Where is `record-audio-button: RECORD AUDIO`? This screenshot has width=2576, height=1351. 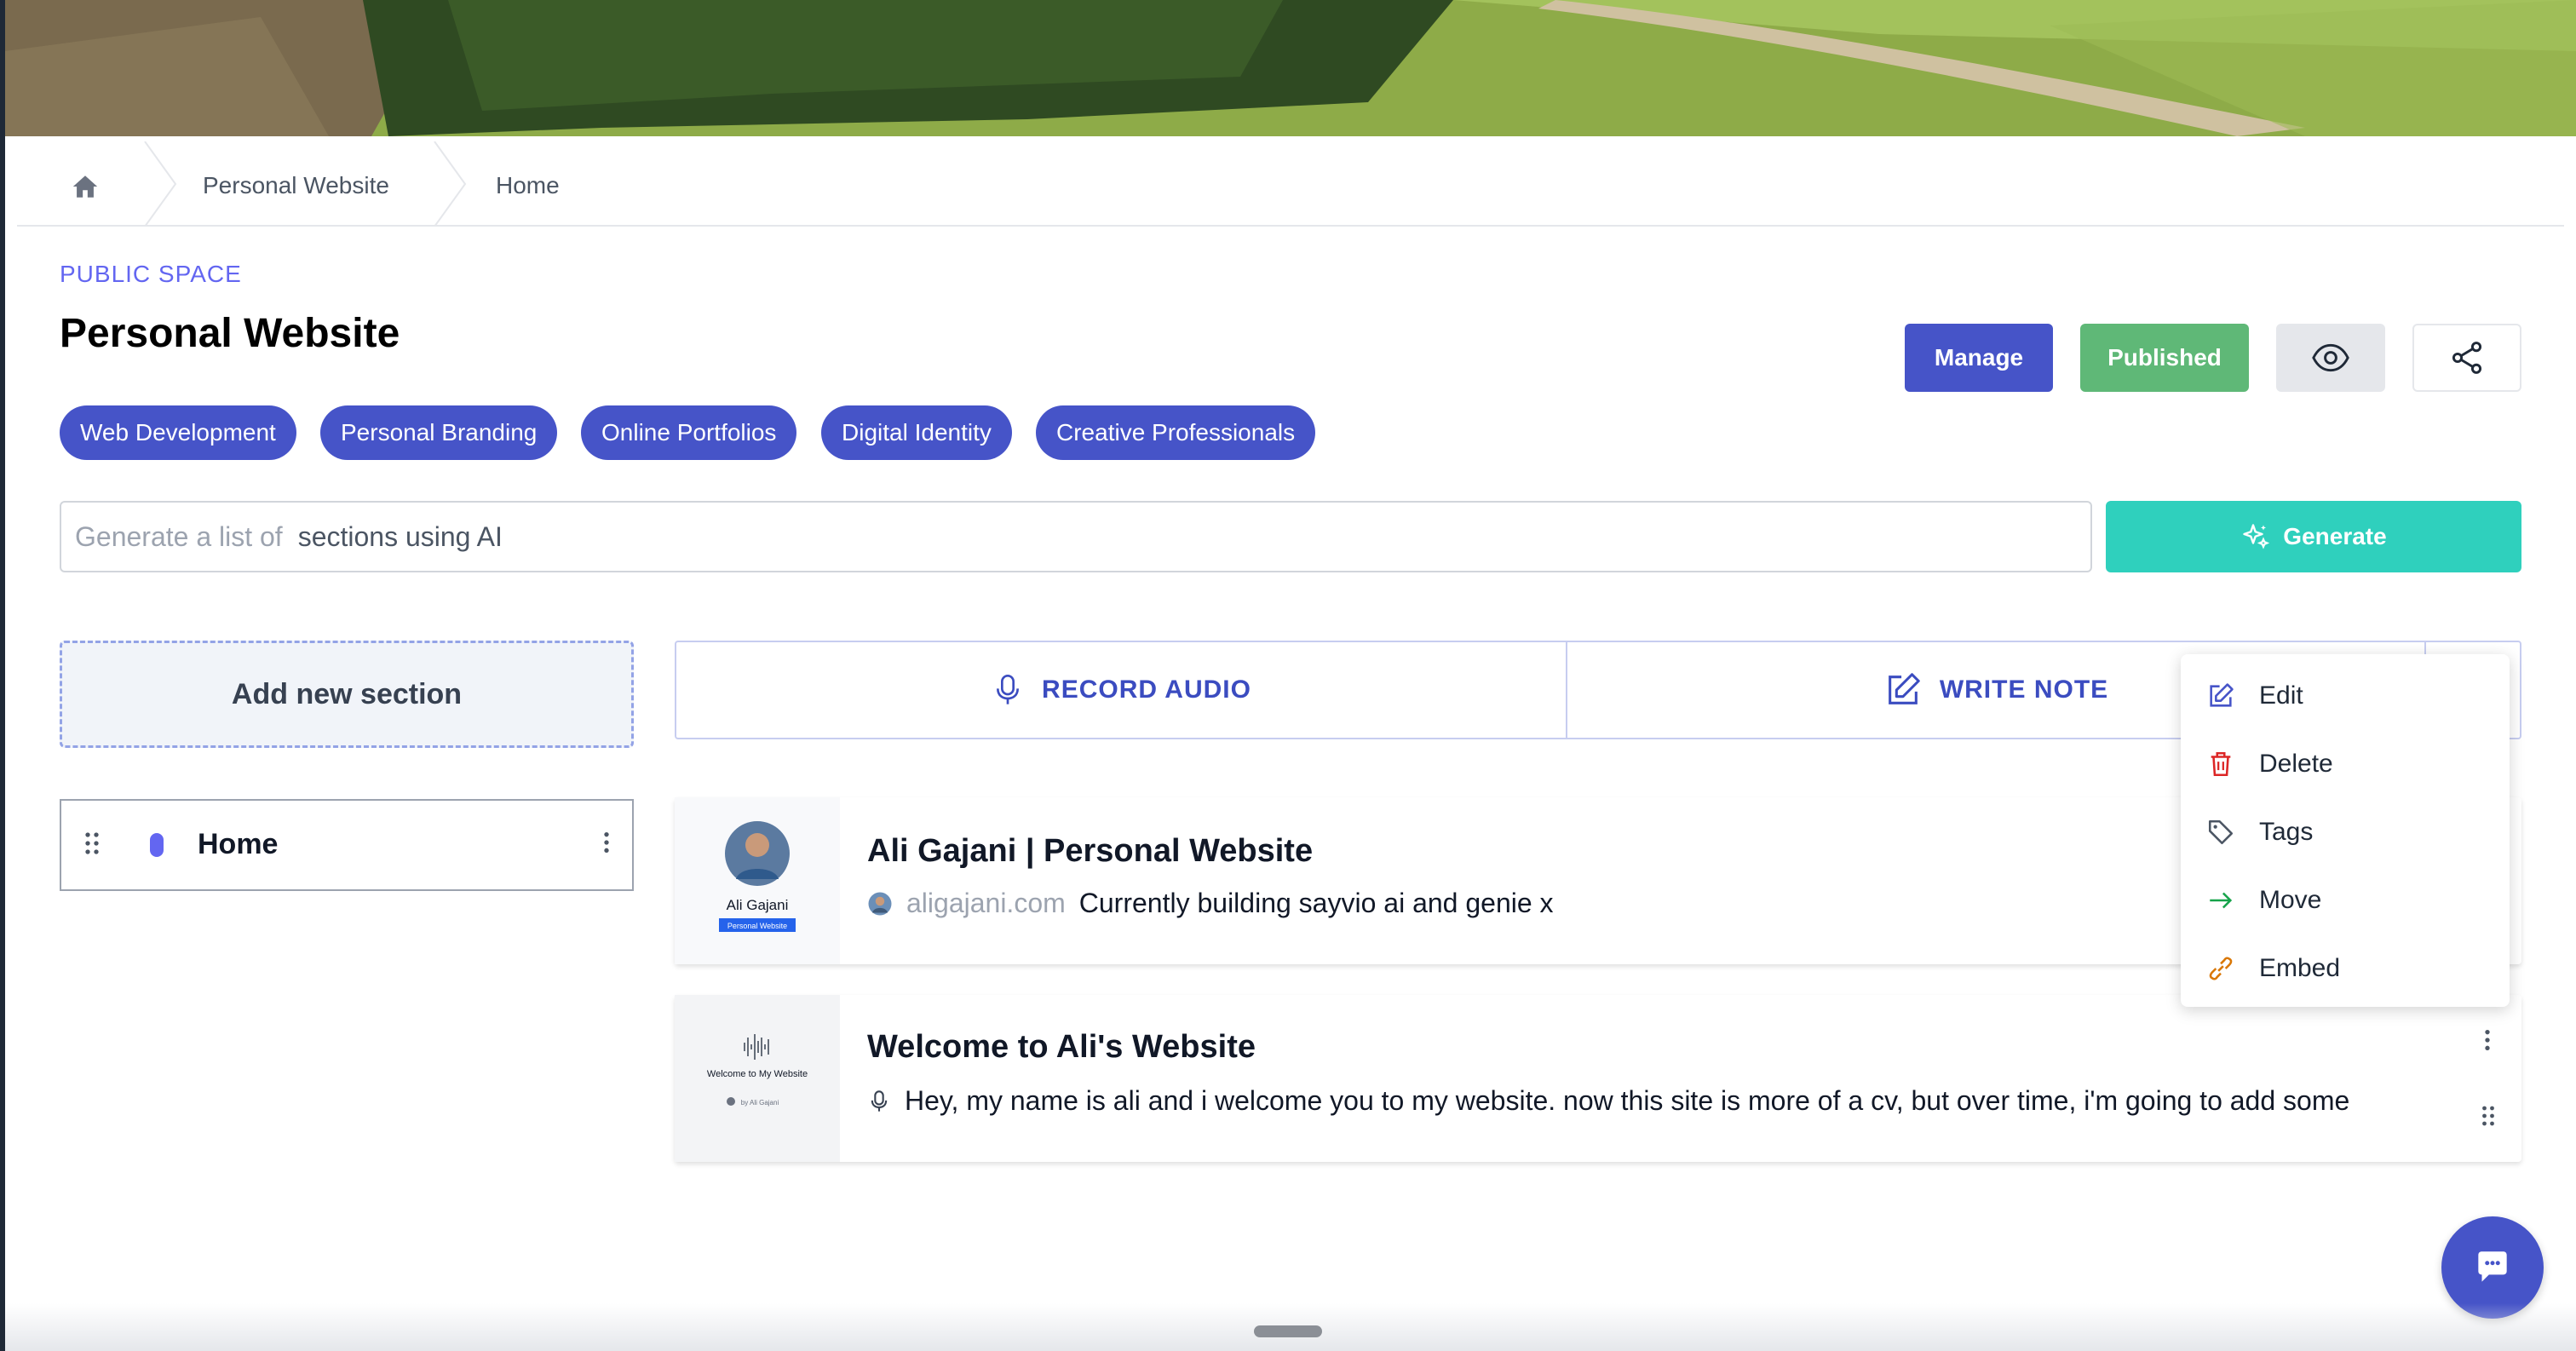 record-audio-button: RECORD AUDIO is located at coordinates (1121, 690).